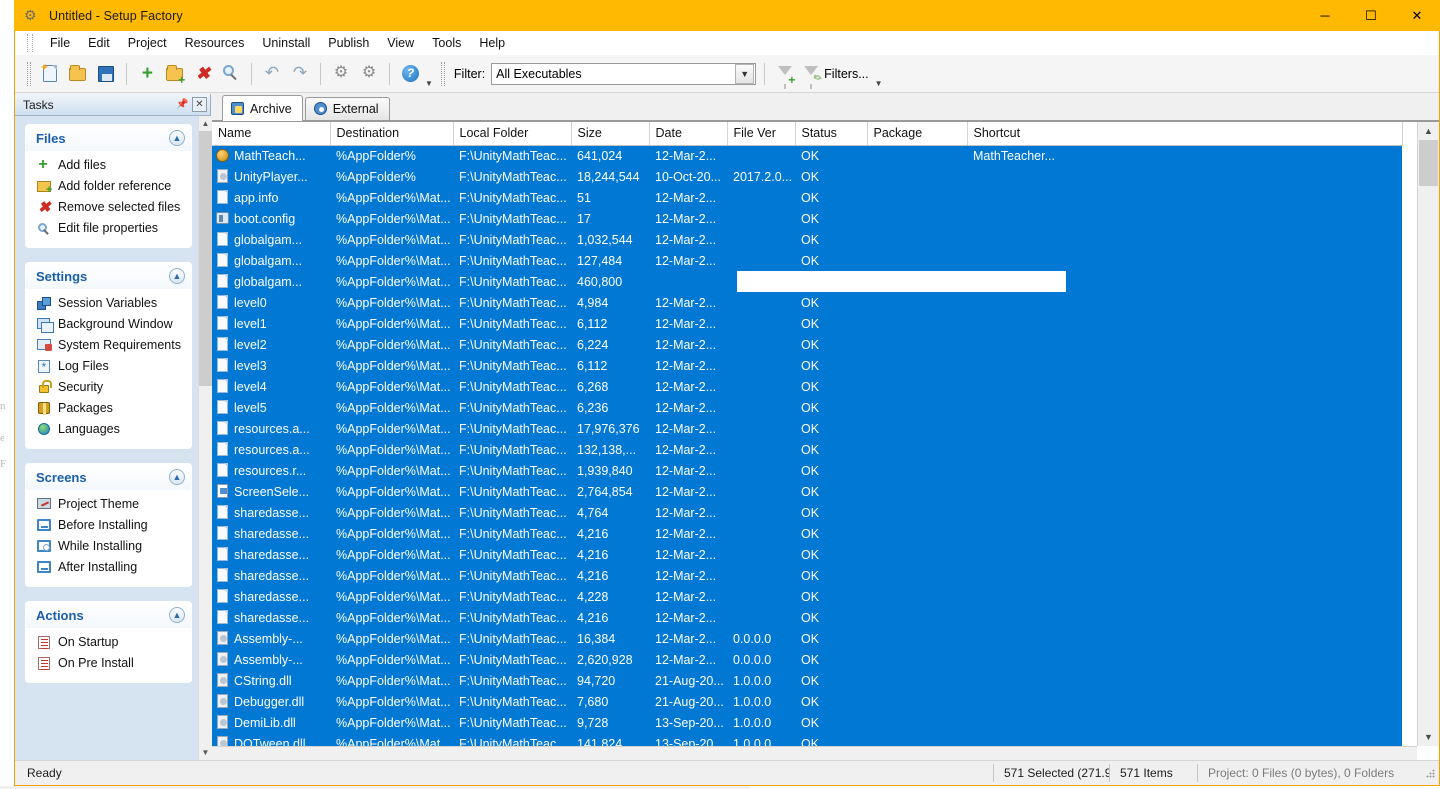 The image size is (1440, 789). Describe the element at coordinates (369, 74) in the screenshot. I see `build-settings-button: ⚙` at that location.